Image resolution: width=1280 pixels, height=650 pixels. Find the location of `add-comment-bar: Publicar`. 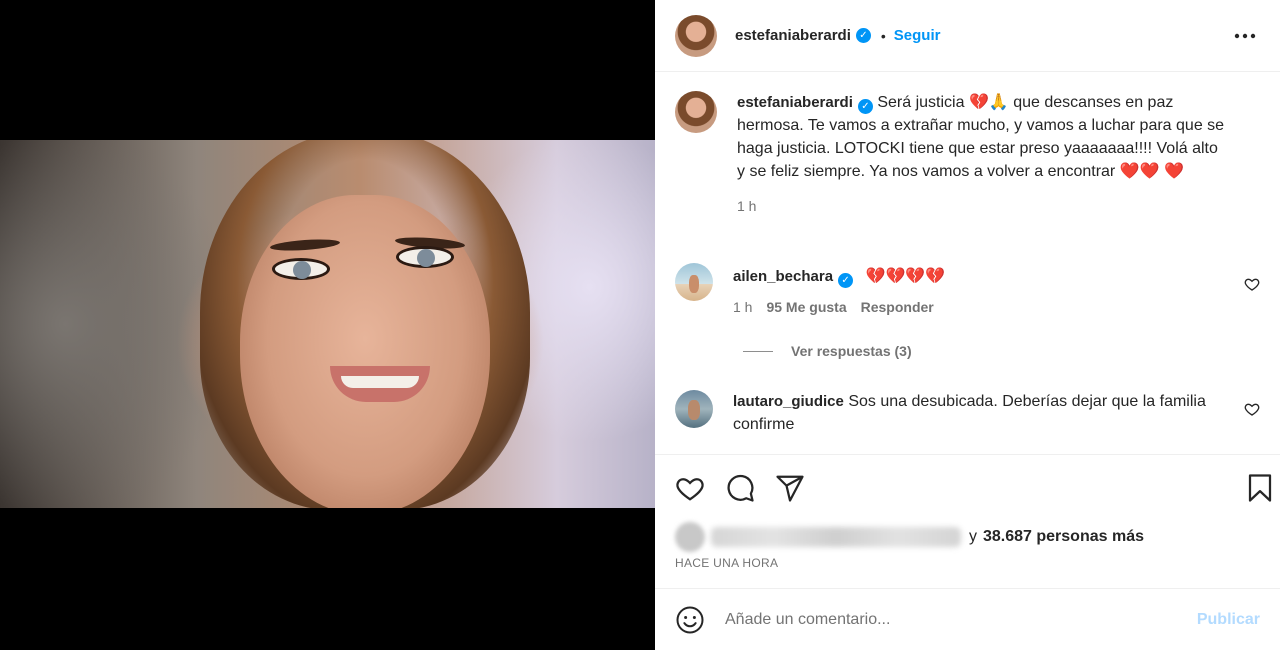

add-comment-bar: Publicar is located at coordinates (967, 619).